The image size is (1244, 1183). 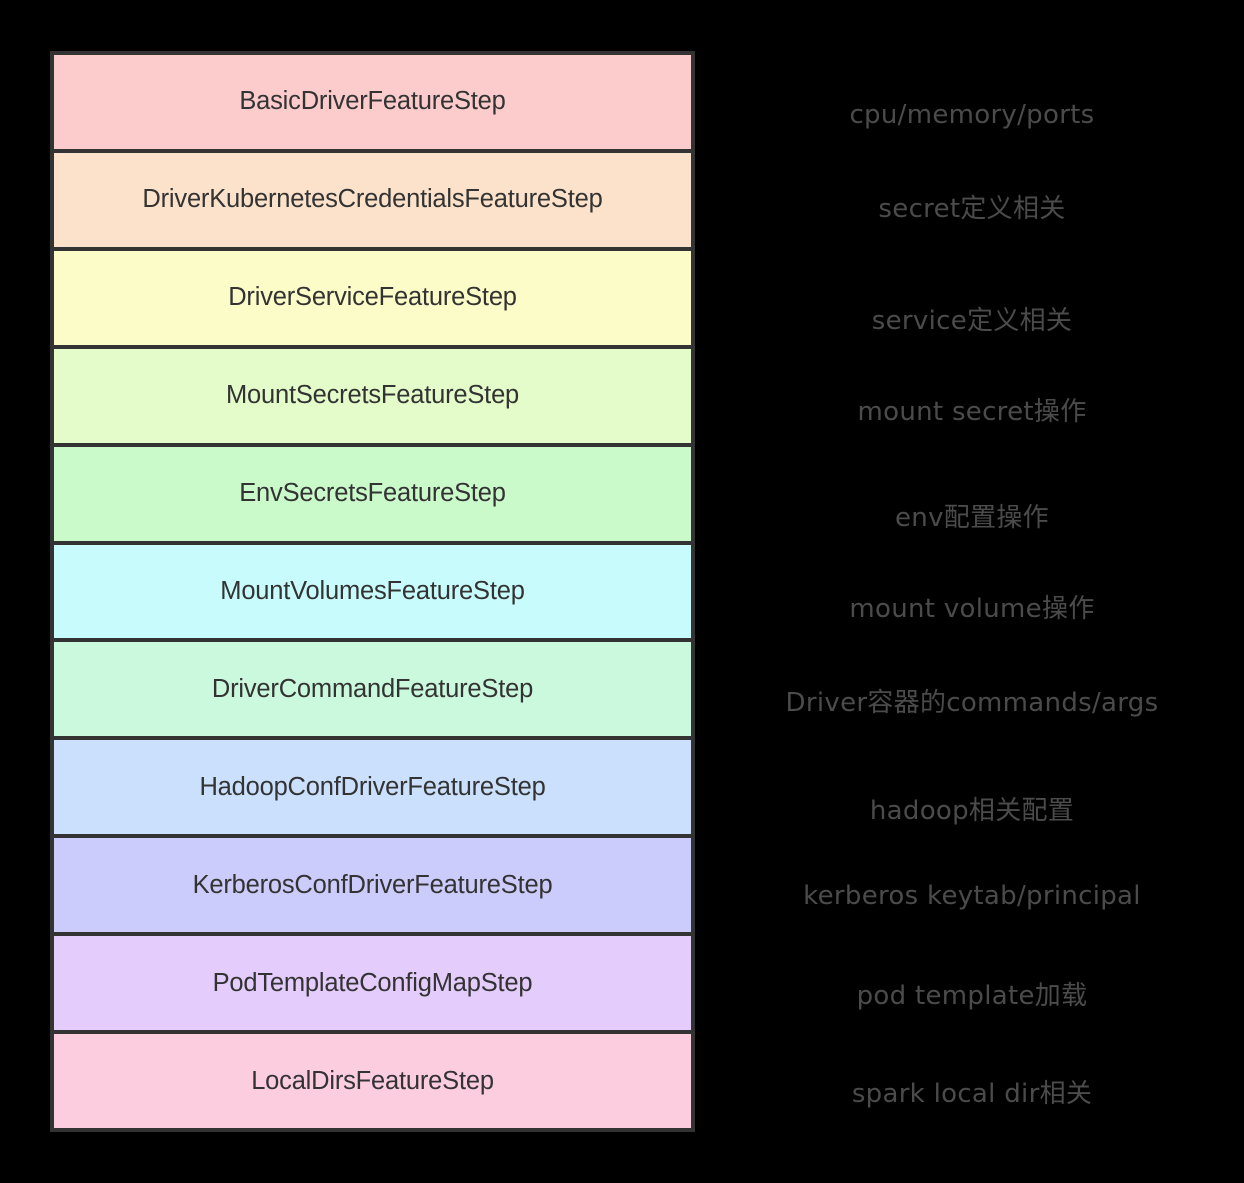 I want to click on feature-step-row: DriverServiceFeatureStep, so click(x=372, y=299).